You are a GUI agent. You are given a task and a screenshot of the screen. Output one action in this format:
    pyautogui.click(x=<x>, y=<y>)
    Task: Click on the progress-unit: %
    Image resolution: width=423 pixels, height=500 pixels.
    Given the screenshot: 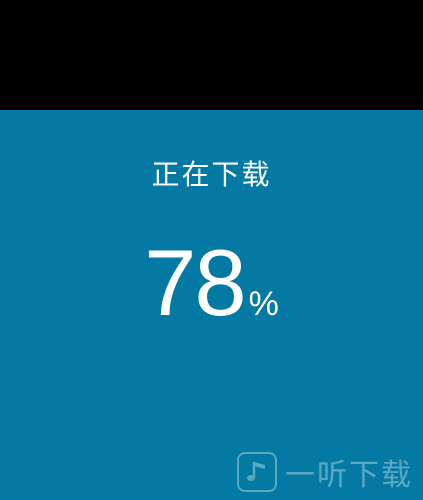 What is the action you would take?
    pyautogui.click(x=263, y=304)
    